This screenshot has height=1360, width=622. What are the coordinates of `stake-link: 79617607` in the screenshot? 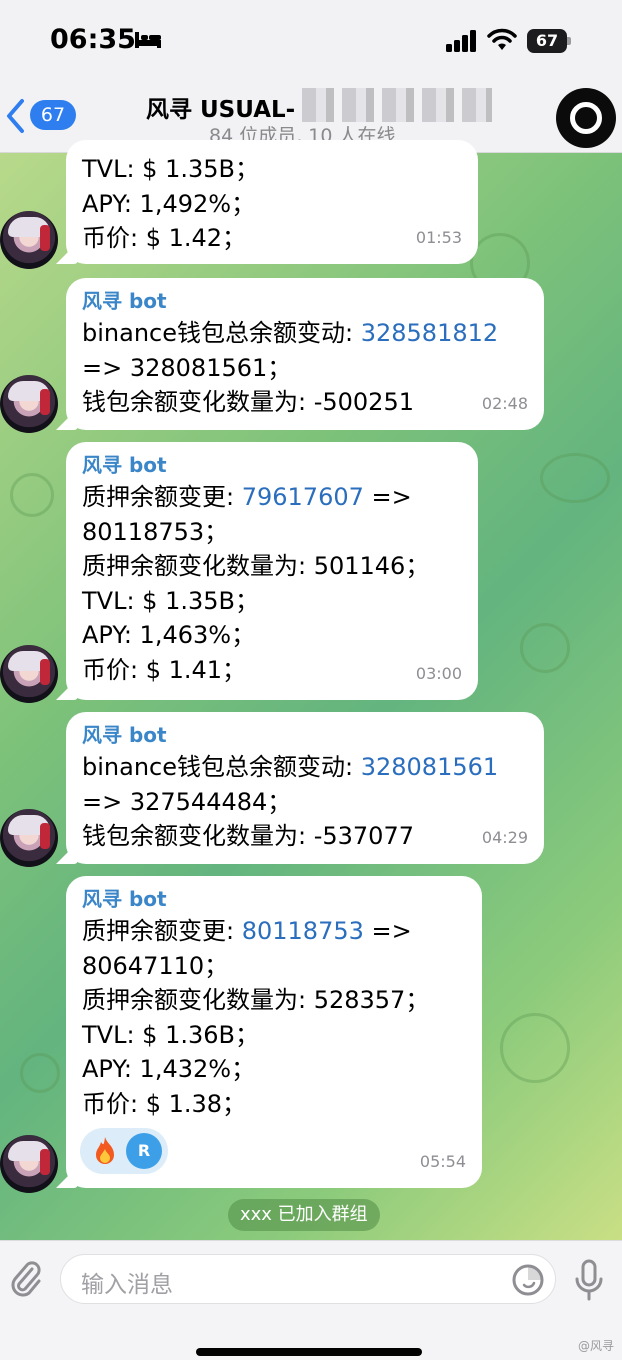 It's located at (303, 497).